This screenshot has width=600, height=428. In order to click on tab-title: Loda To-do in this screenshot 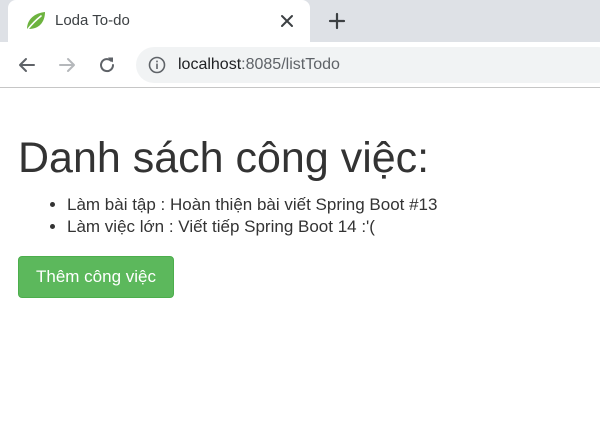, I will do `click(92, 20)`.